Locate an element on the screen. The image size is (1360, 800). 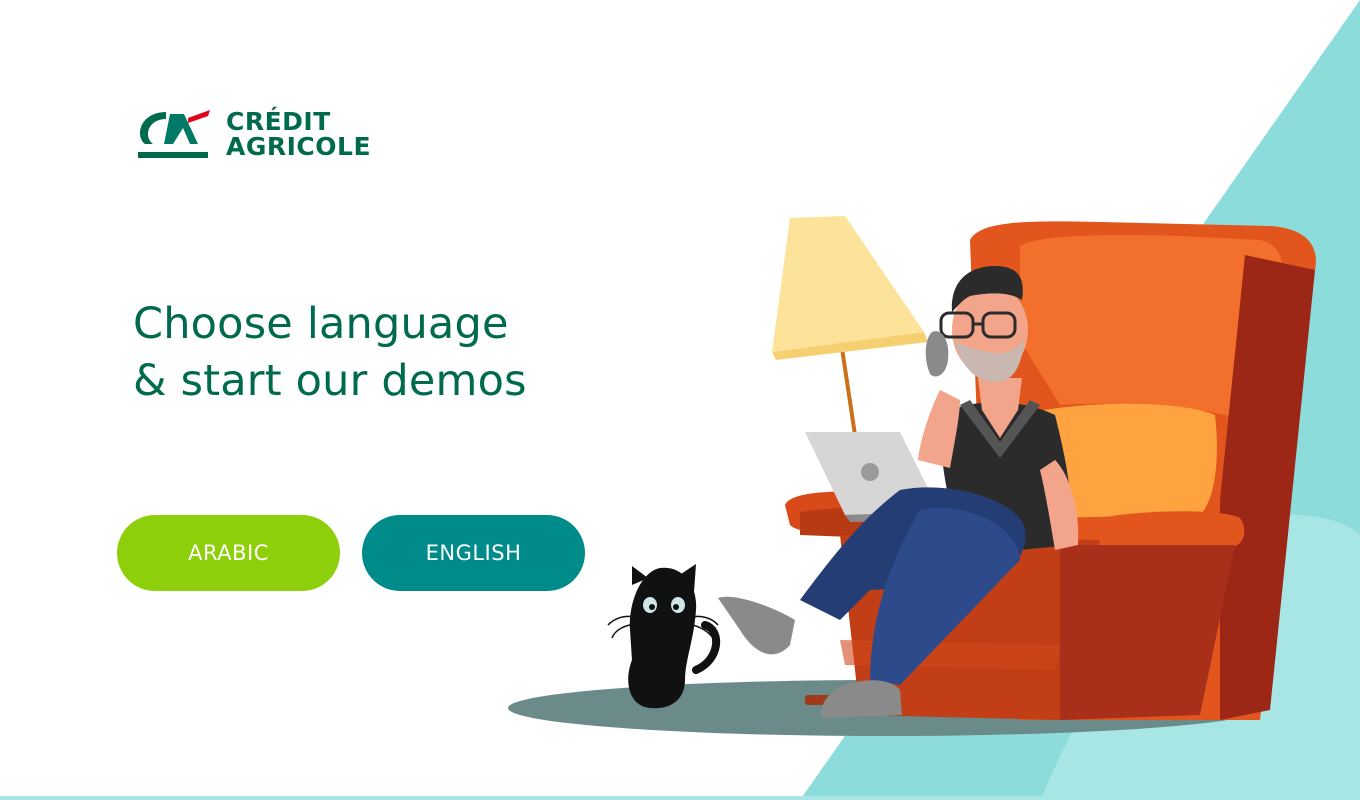
brand-name: CRÉDIT AGRICOLE is located at coordinates (298, 134).